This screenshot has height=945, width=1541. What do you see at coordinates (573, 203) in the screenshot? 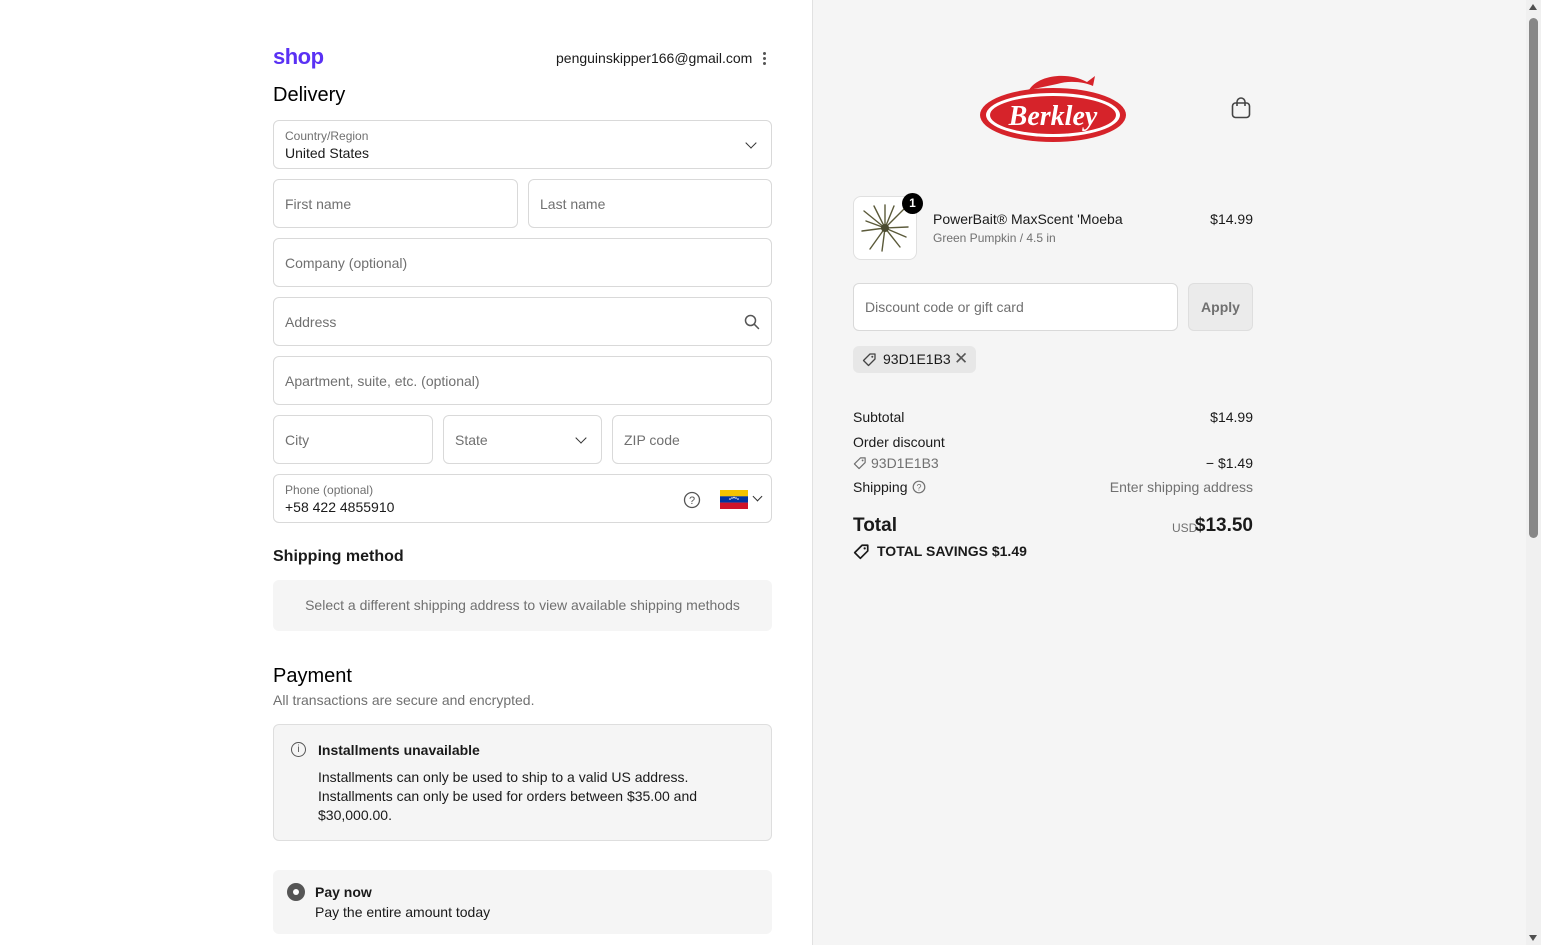
I see `last-name-placeholder: Last name` at bounding box center [573, 203].